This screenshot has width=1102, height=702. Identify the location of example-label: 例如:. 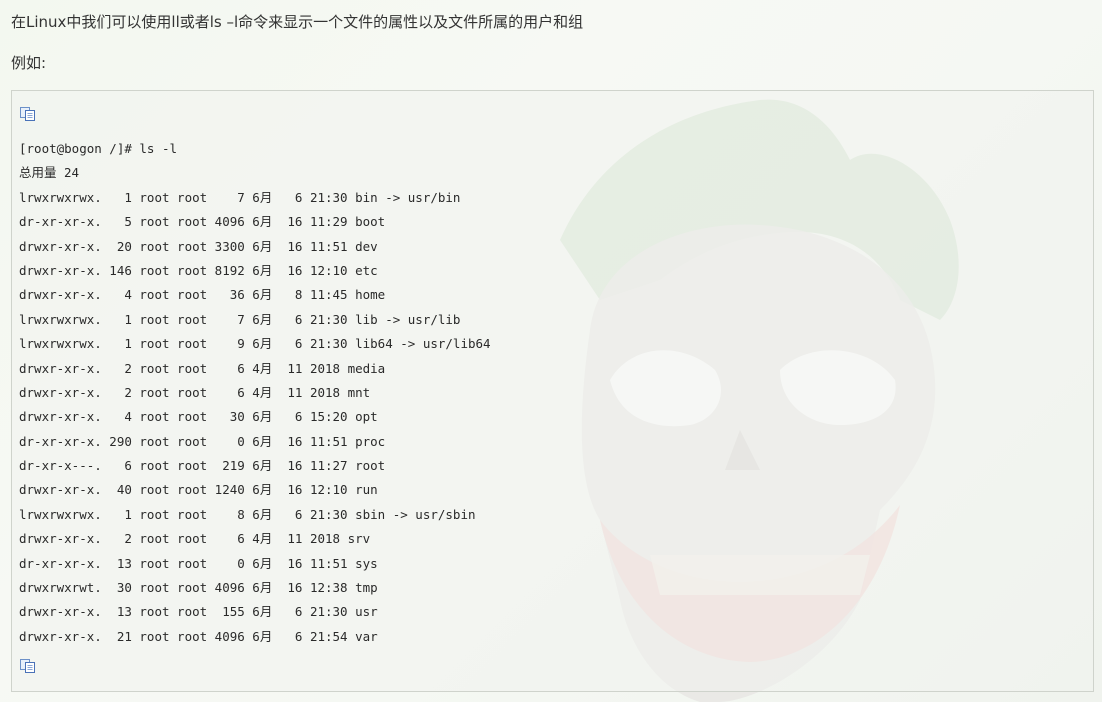
(29, 63).